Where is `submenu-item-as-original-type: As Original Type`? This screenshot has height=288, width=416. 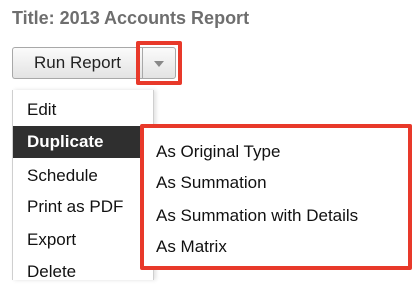 submenu-item-as-original-type: As Original Type is located at coordinates (218, 152).